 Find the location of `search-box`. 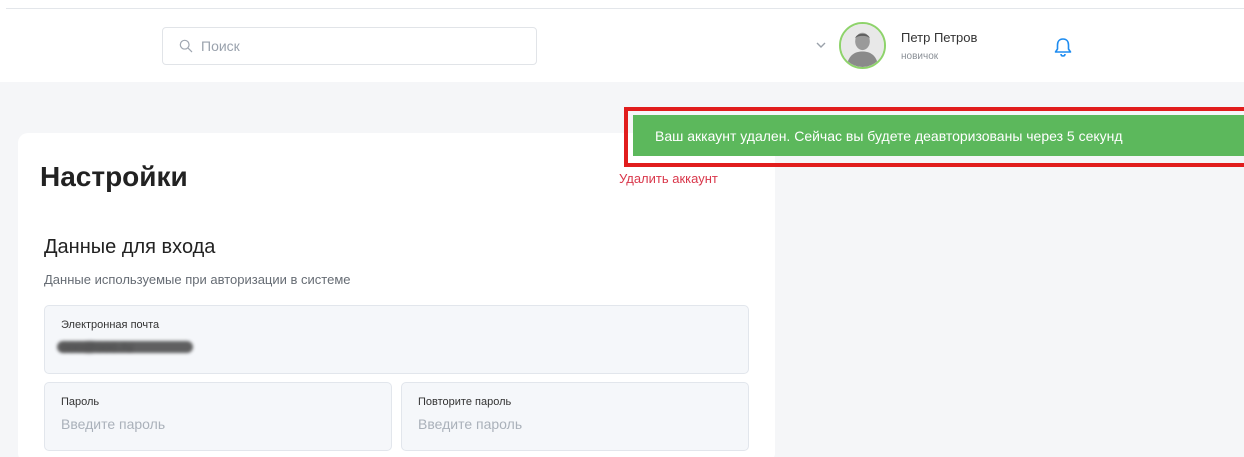

search-box is located at coordinates (349, 46).